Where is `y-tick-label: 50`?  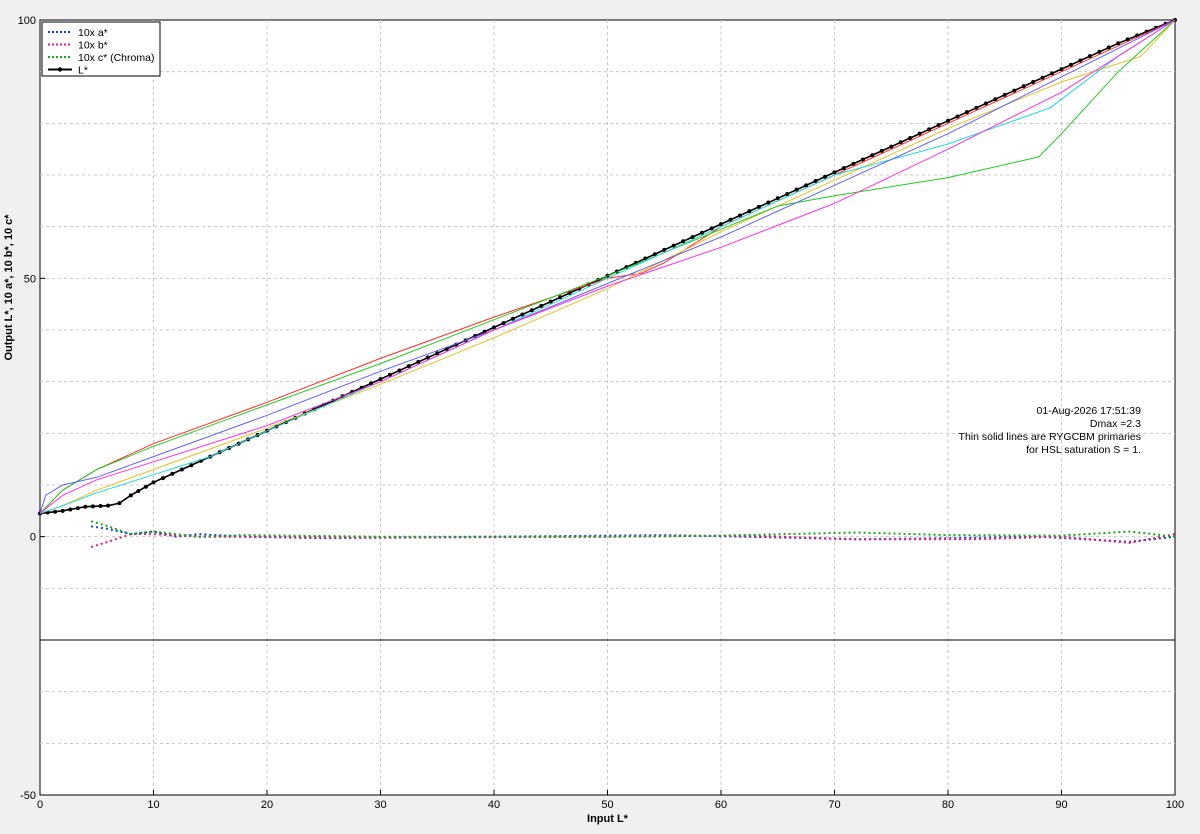 y-tick-label: 50 is located at coordinates (30, 279).